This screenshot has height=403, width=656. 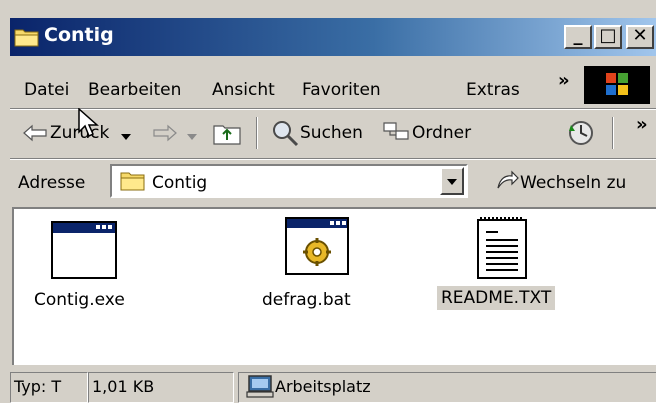 I want to click on status-type: Typ: T, so click(x=49, y=387).